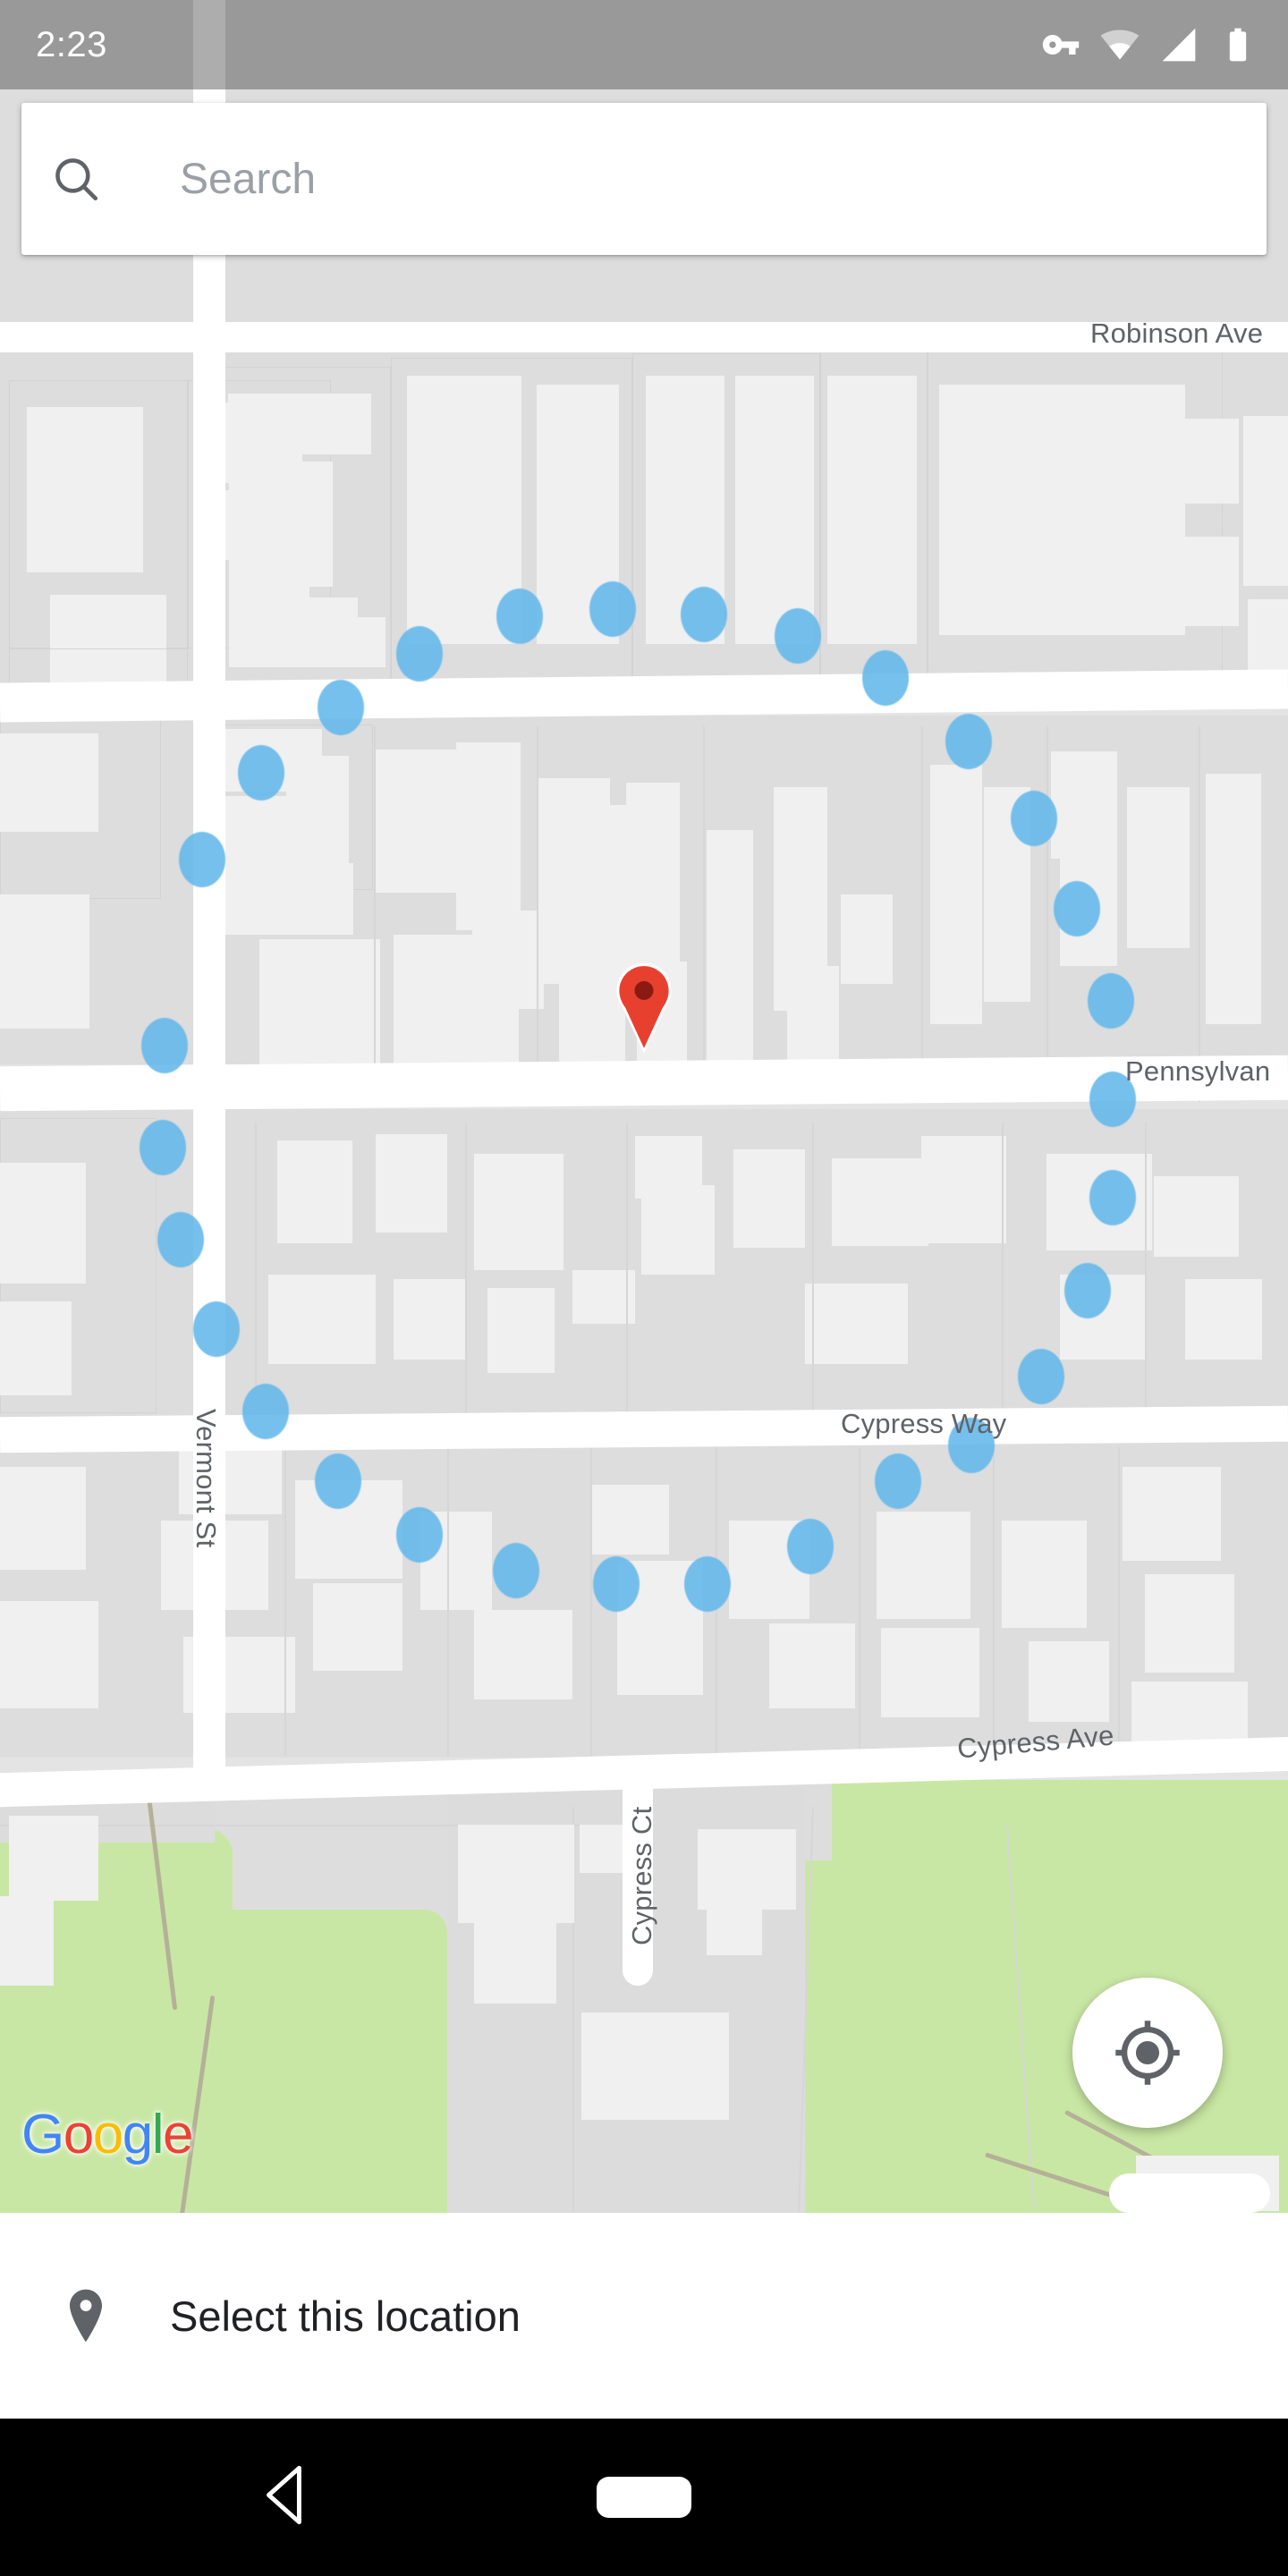 This screenshot has height=2576, width=1288. Describe the element at coordinates (1179, 45) in the screenshot. I see `cellular-signal-icon` at that location.